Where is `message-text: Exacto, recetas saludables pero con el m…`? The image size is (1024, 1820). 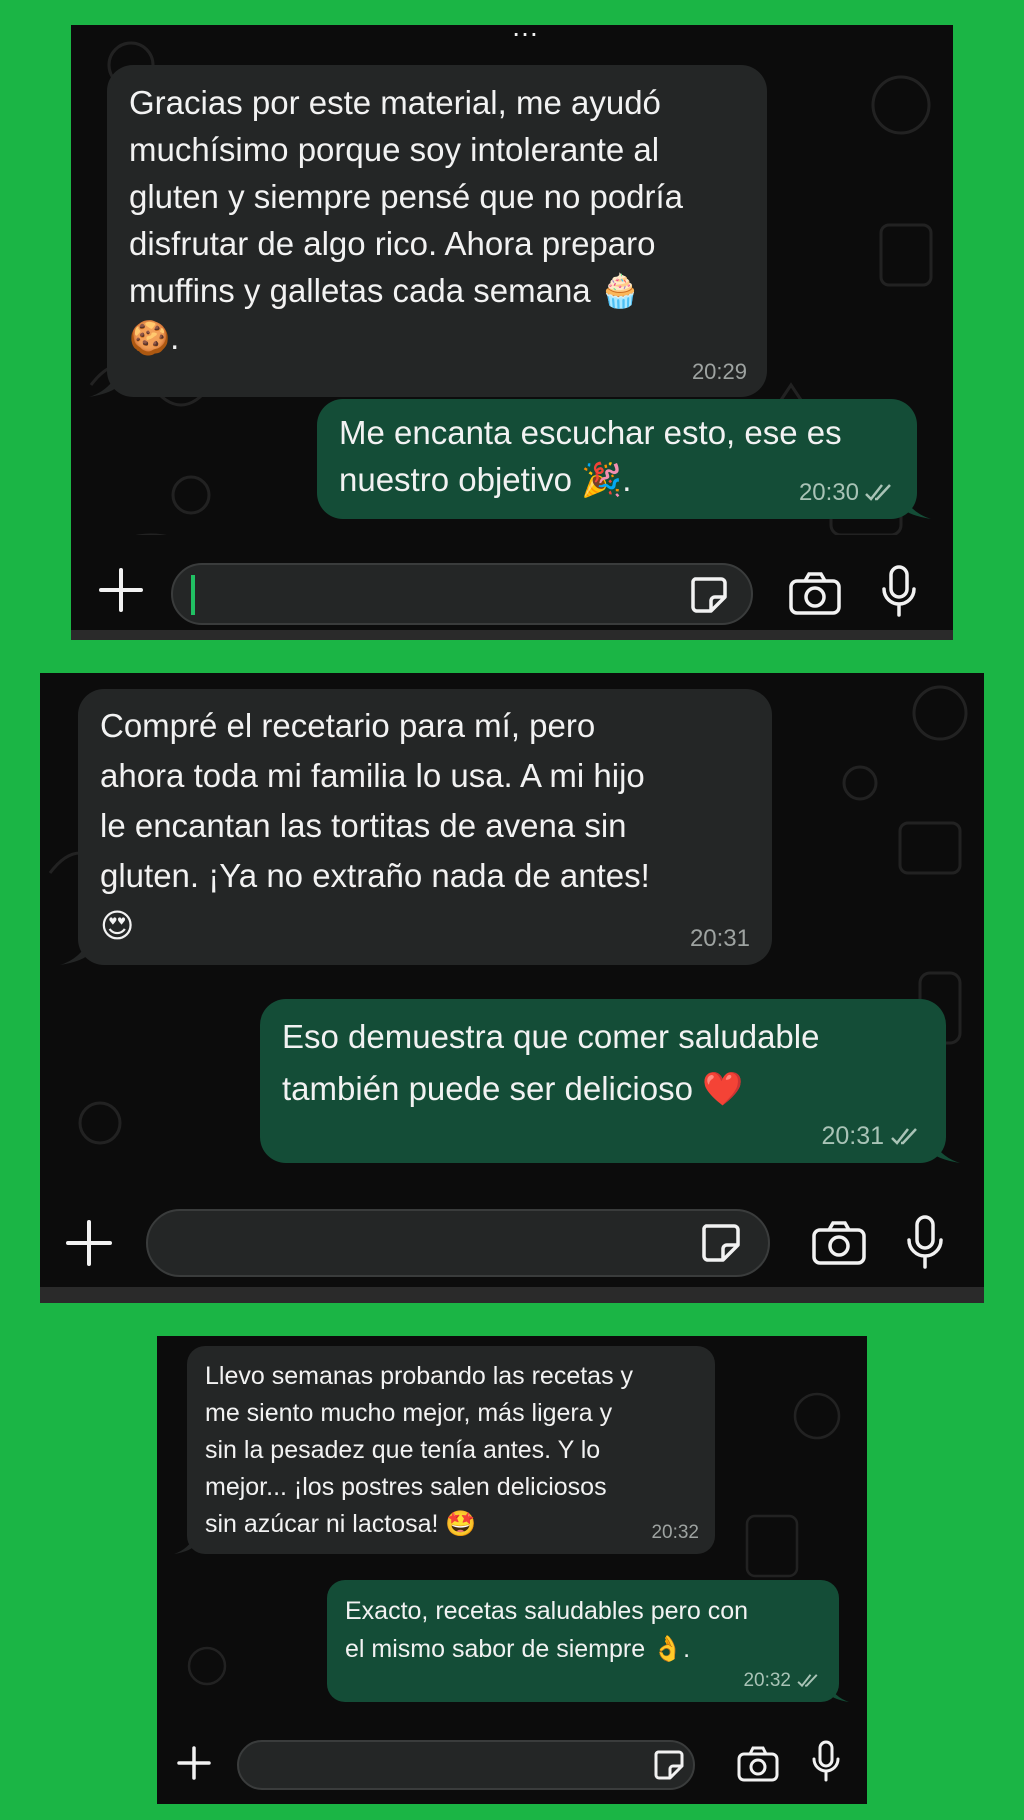 message-text: Exacto, recetas saludables pero con el m… is located at coordinates (547, 1630).